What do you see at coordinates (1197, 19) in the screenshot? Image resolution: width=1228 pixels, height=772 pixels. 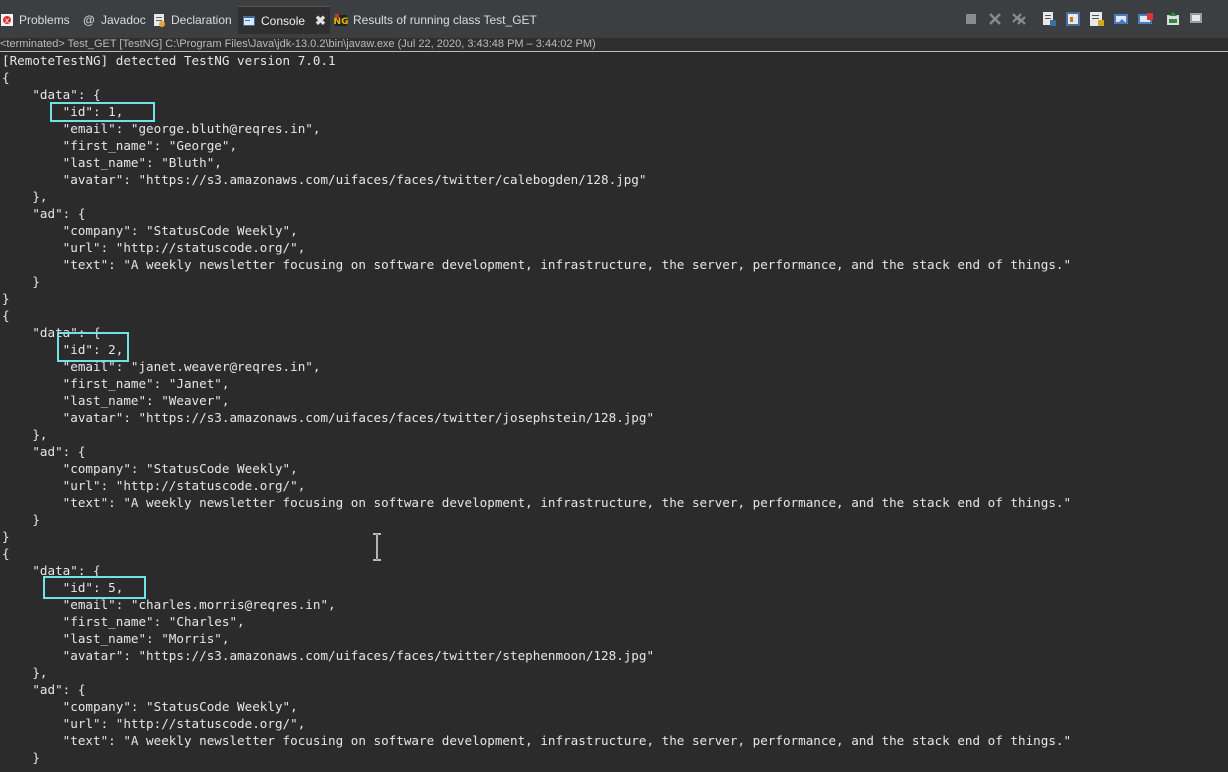 I see `display-selected-console-icon` at bounding box center [1197, 19].